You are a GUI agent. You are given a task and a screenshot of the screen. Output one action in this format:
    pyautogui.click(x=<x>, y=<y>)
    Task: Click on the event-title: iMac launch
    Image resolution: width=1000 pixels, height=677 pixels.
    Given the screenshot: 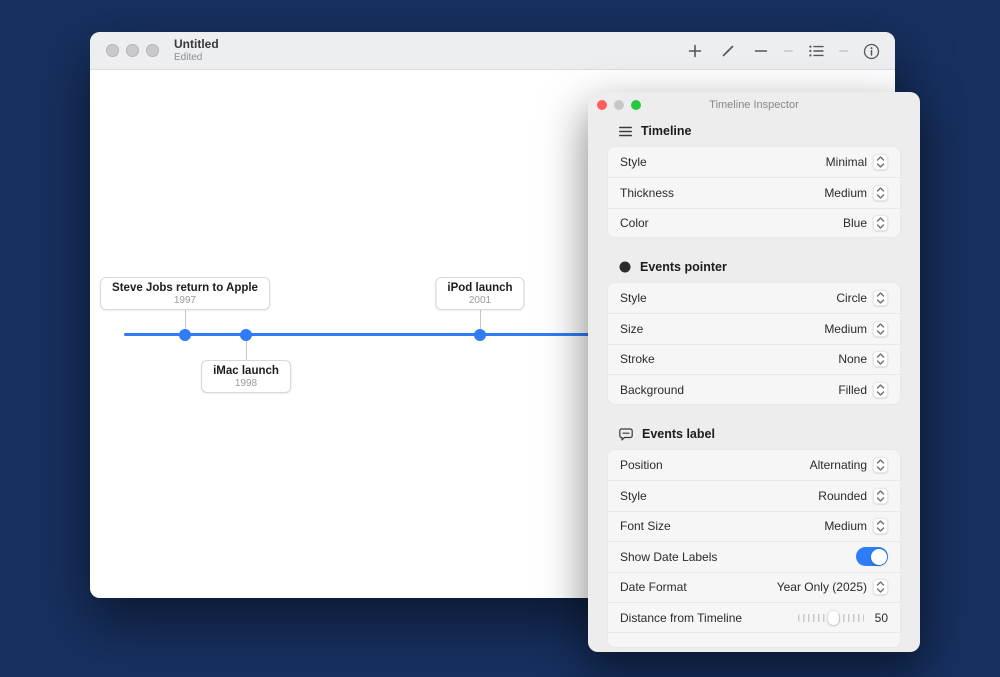 What is the action you would take?
    pyautogui.click(x=246, y=371)
    